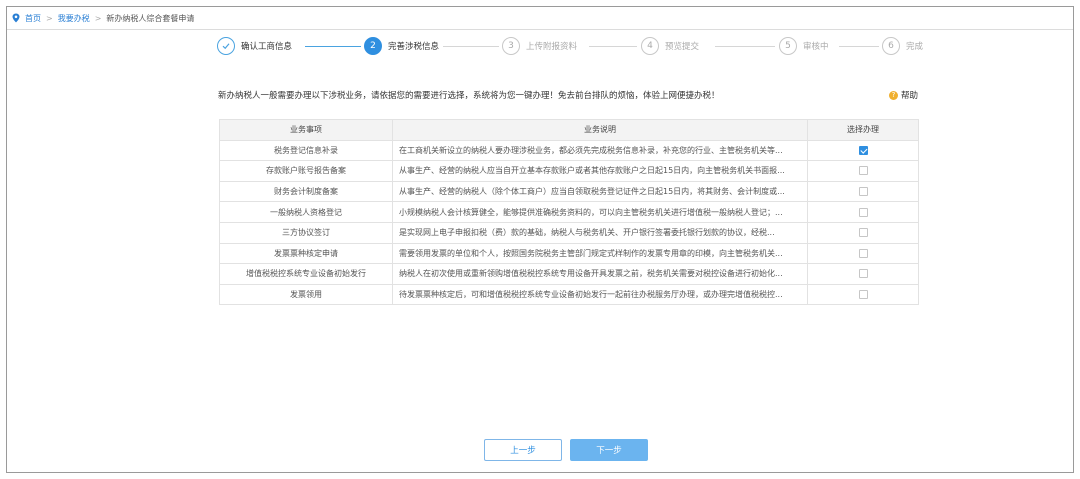 Image resolution: width=1080 pixels, height=479 pixels. I want to click on header-select: 选择办理, so click(863, 130).